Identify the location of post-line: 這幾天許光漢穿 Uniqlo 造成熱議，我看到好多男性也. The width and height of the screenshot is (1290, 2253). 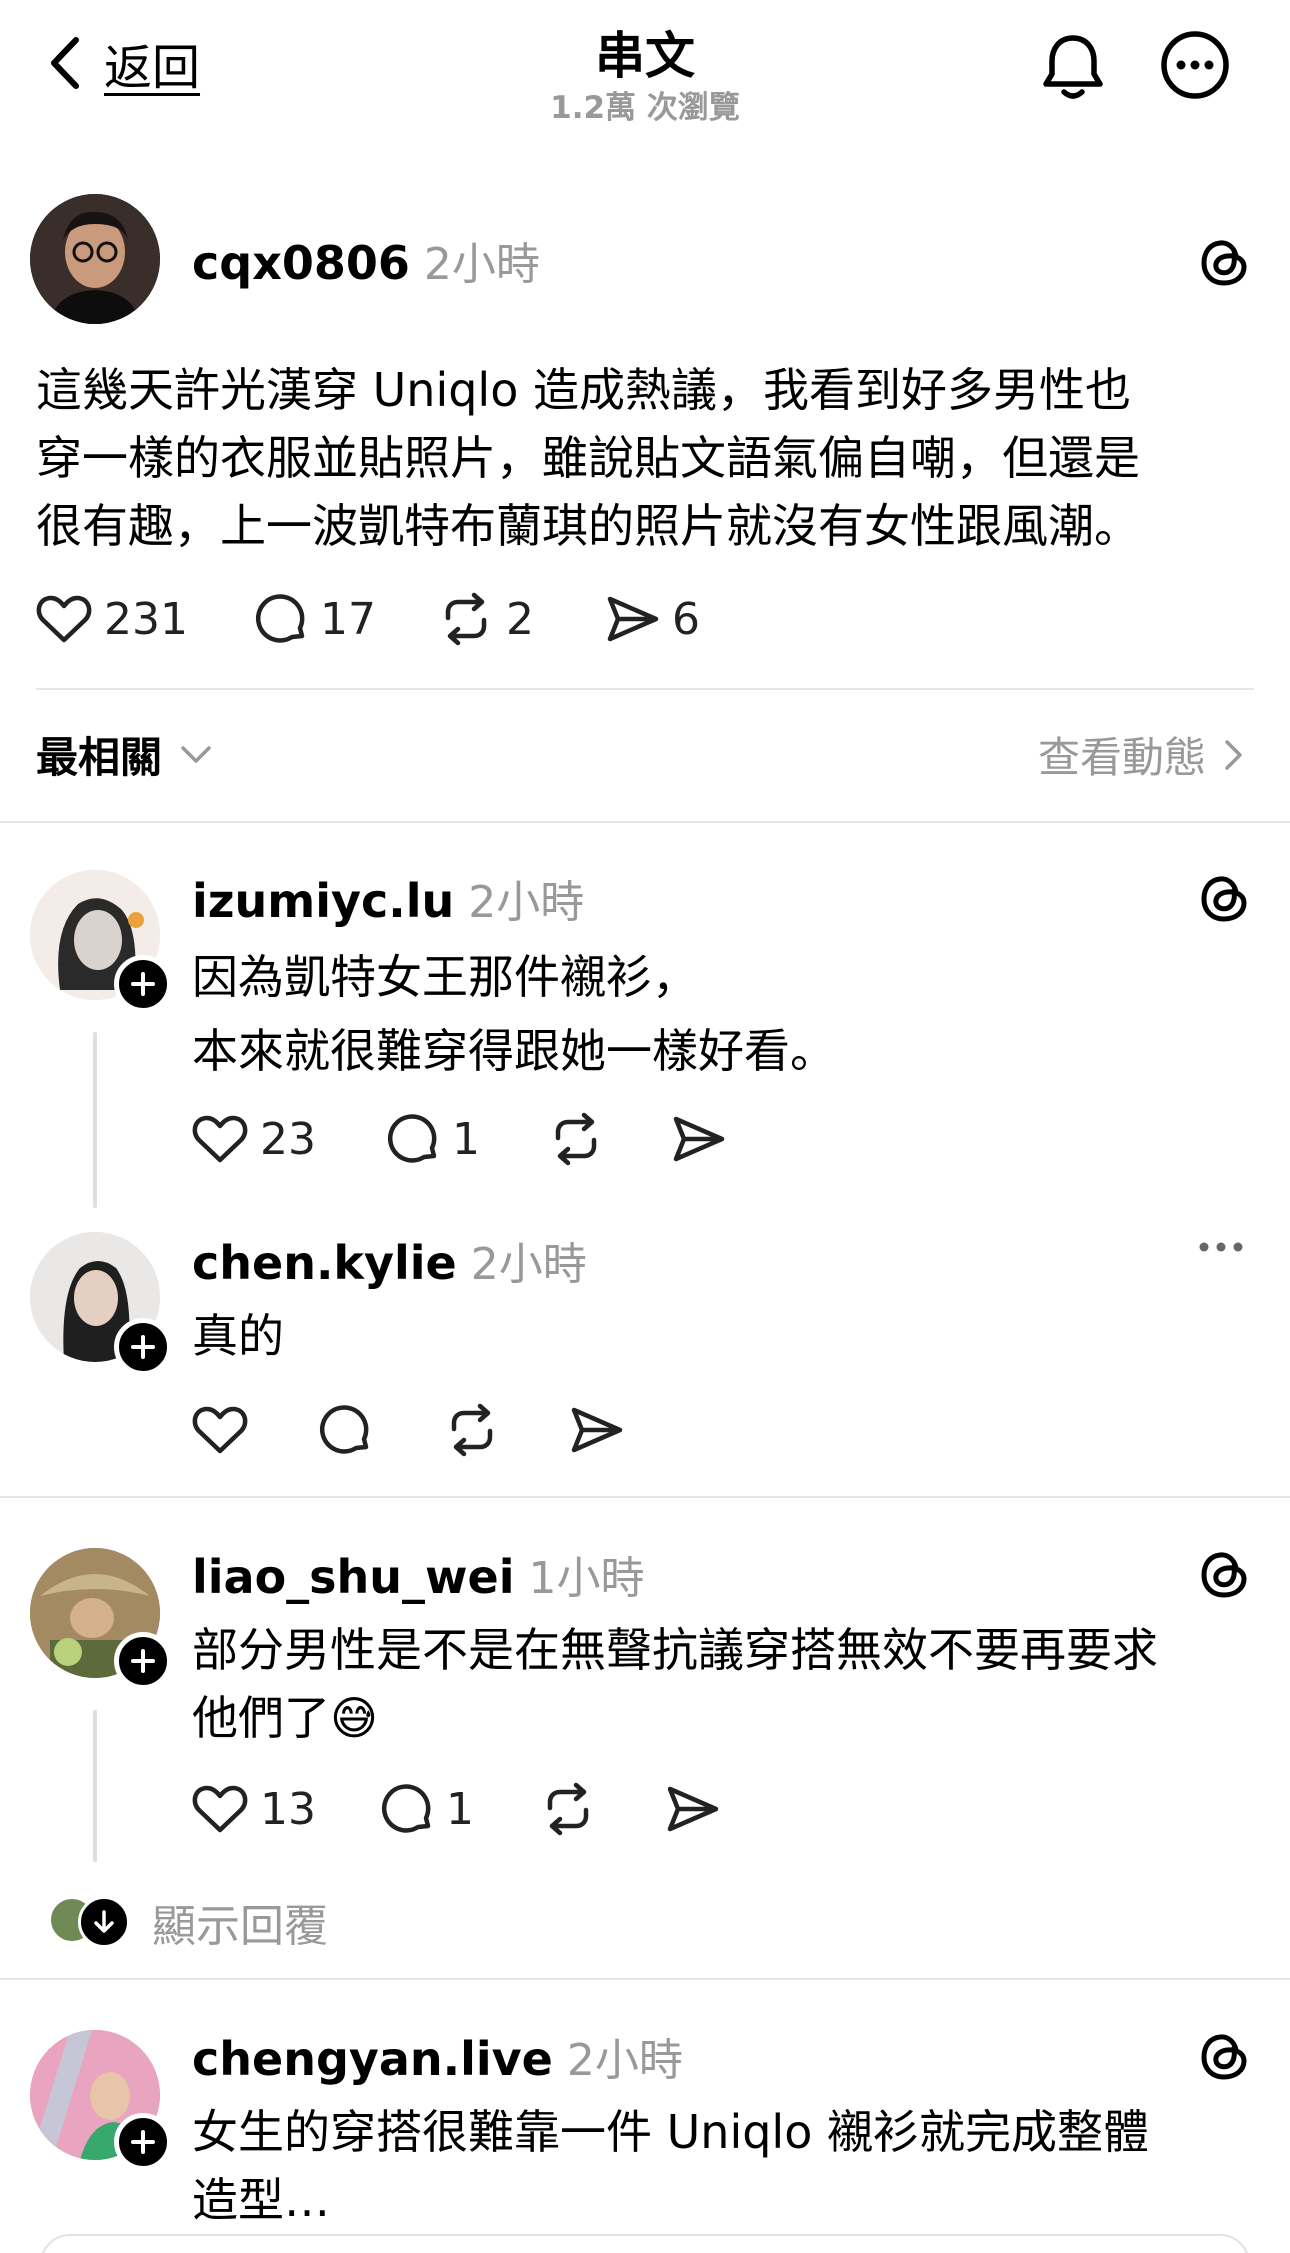
(583, 390).